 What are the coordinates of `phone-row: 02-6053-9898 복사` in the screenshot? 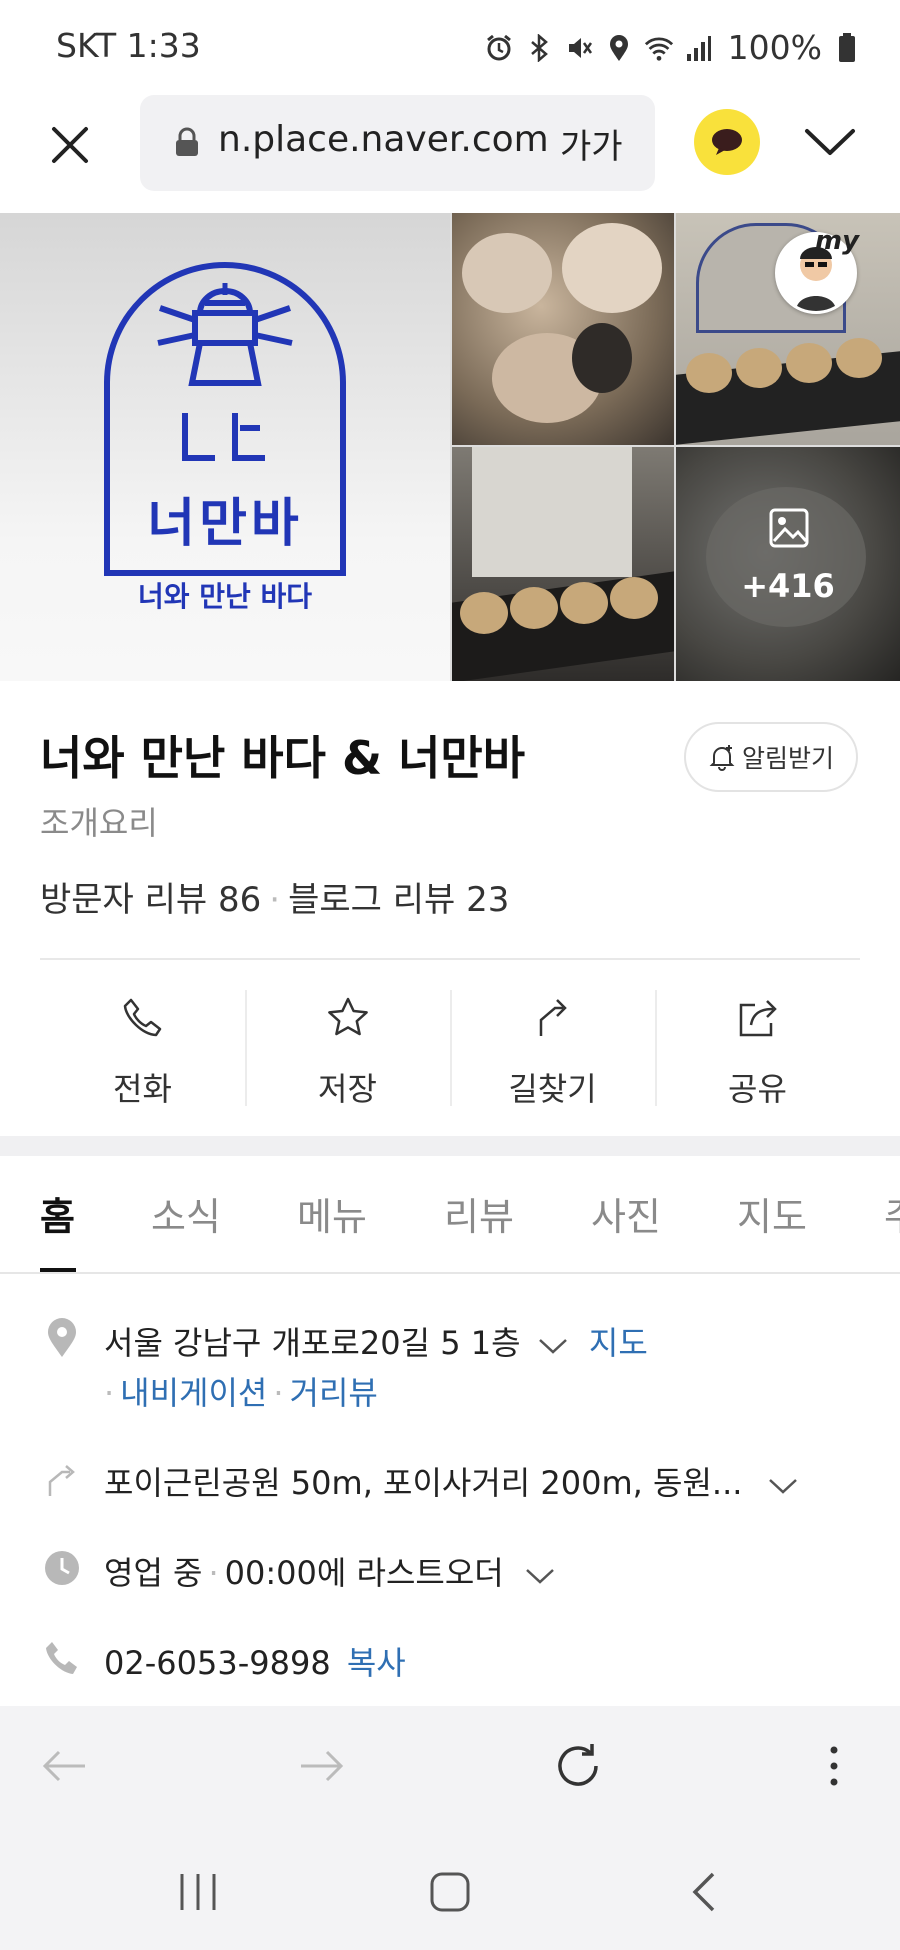 It's located at (255, 1661).